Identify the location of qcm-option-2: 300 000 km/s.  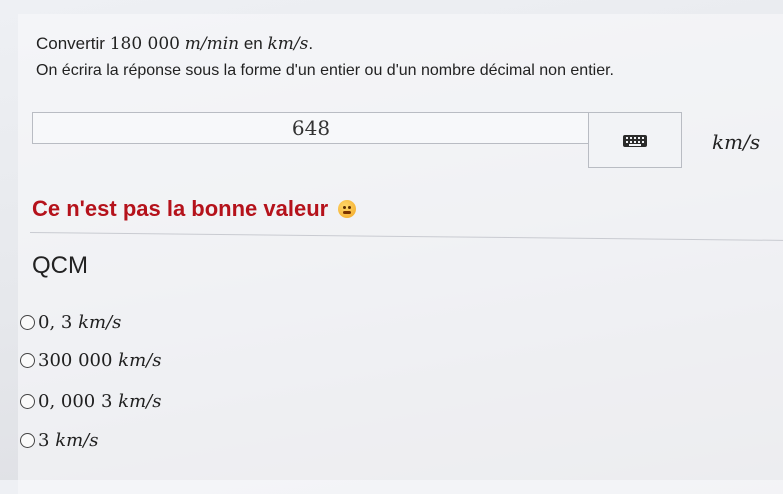
(90, 360).